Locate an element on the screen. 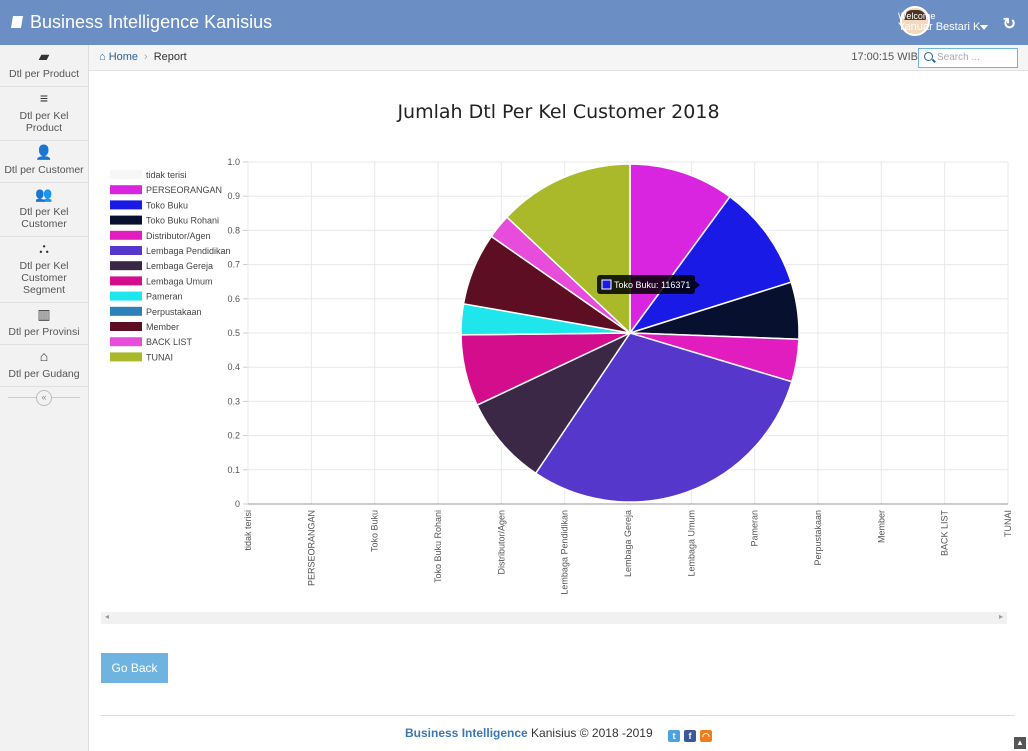 The width and height of the screenshot is (1028, 751). sidebar-item-label: Dtl per Product is located at coordinates (44, 74).